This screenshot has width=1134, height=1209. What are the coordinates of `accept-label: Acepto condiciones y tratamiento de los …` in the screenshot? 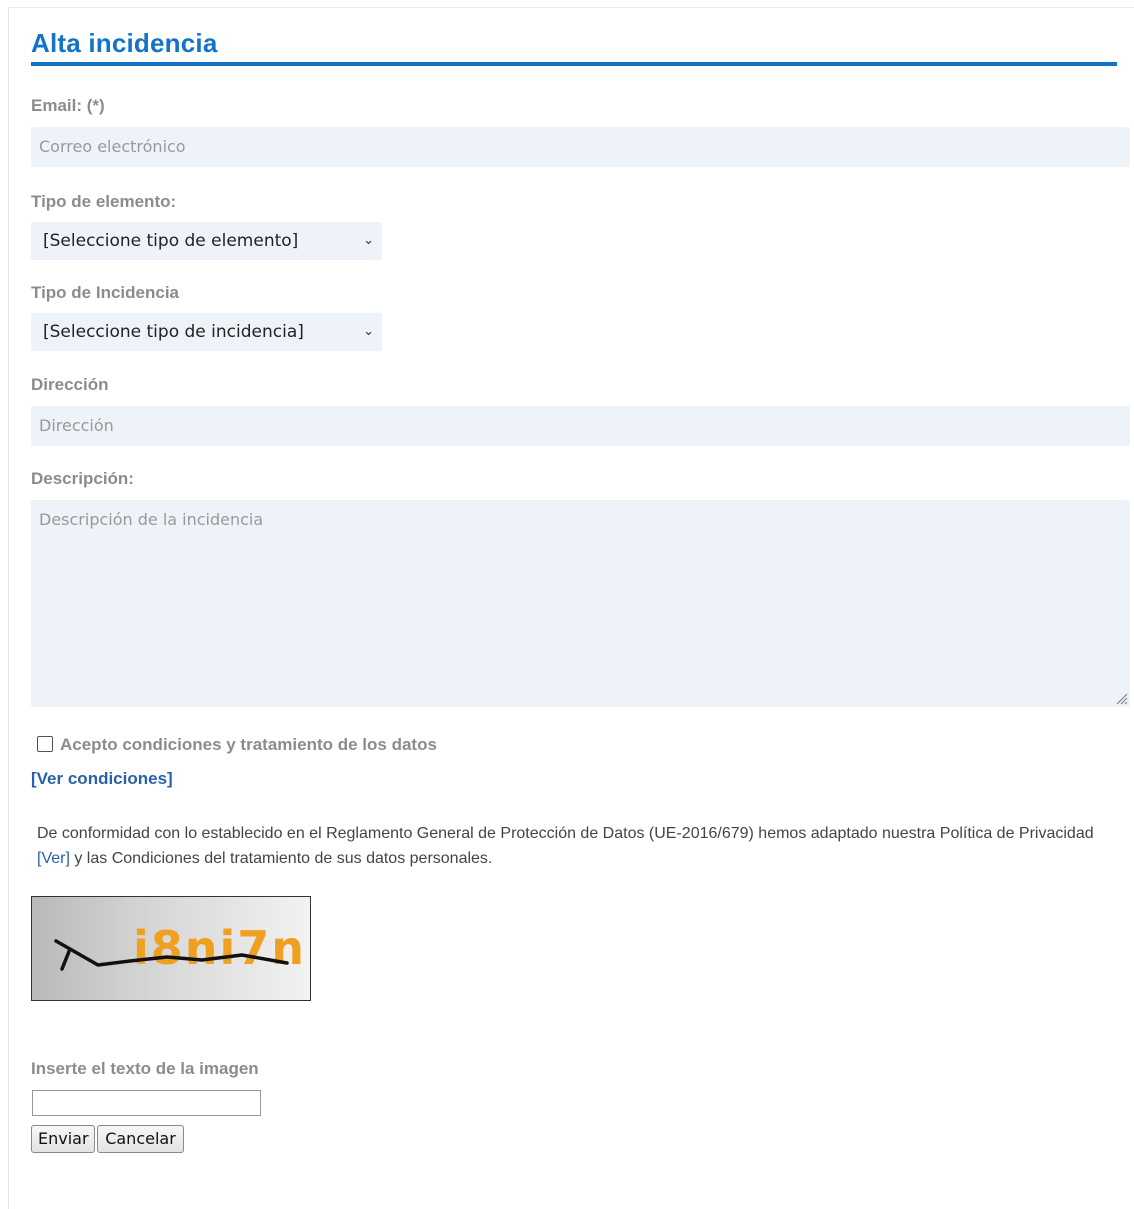 It's located at (248, 744).